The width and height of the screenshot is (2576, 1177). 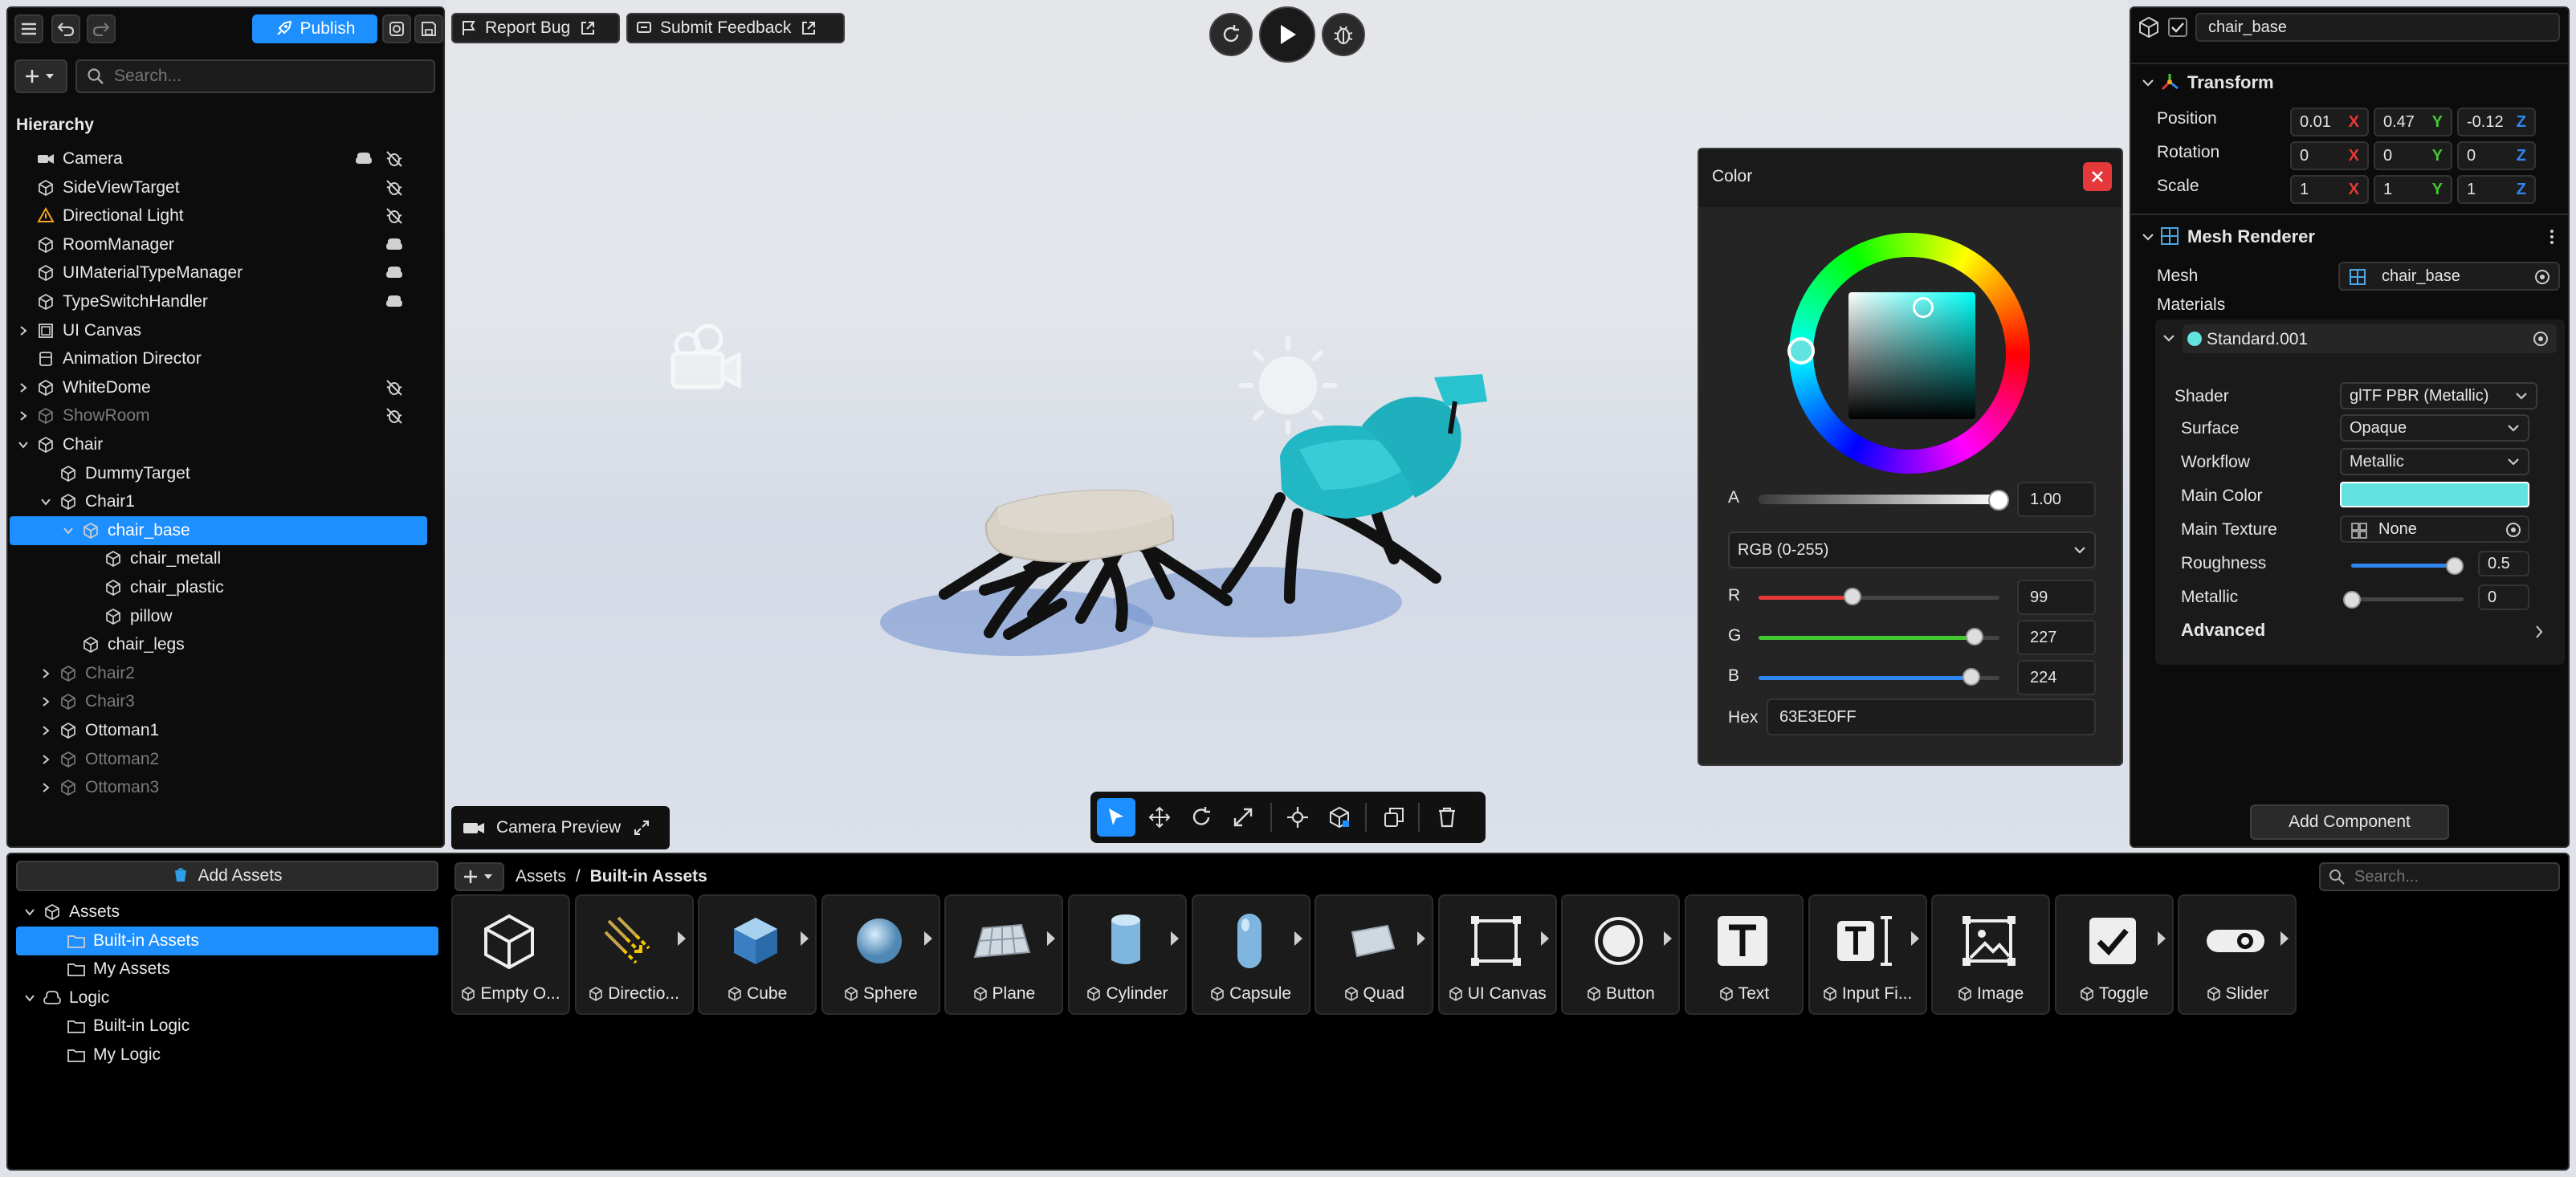 What do you see at coordinates (2434, 428) in the screenshot?
I see `surface-select: Opaque` at bounding box center [2434, 428].